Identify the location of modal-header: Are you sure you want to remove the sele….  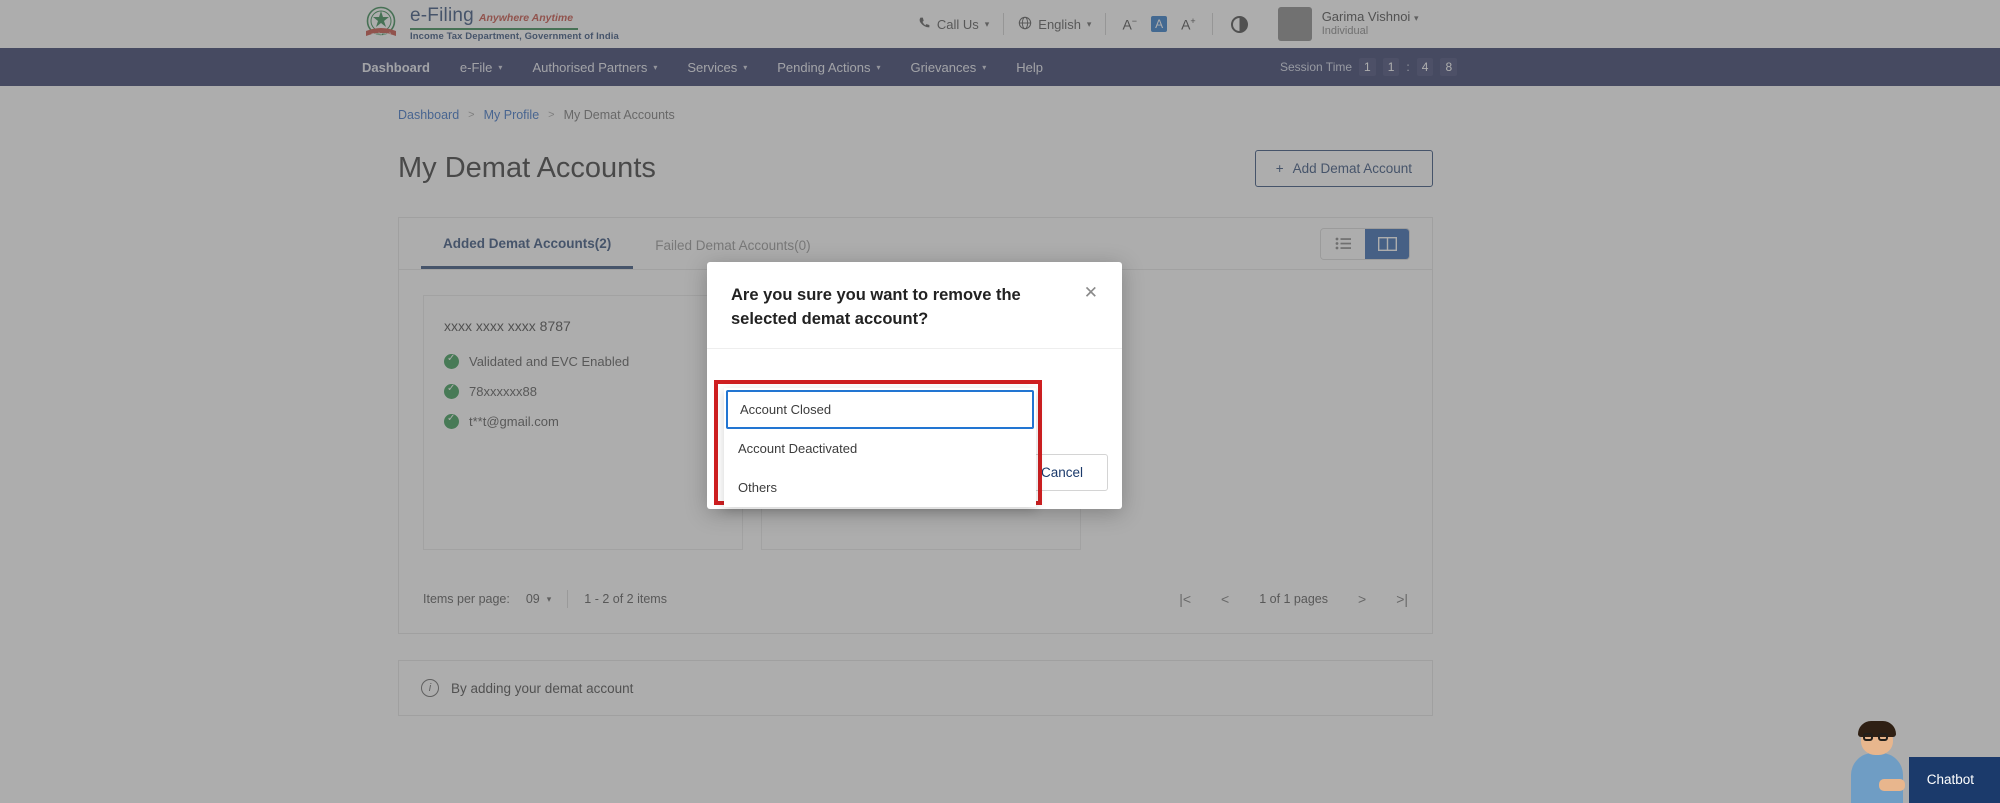
(914, 305).